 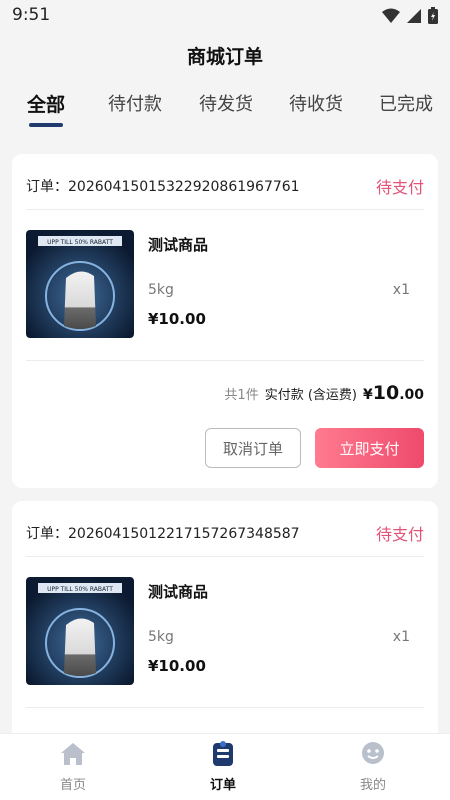 I want to click on tab-completed: 已完成, so click(x=406, y=103).